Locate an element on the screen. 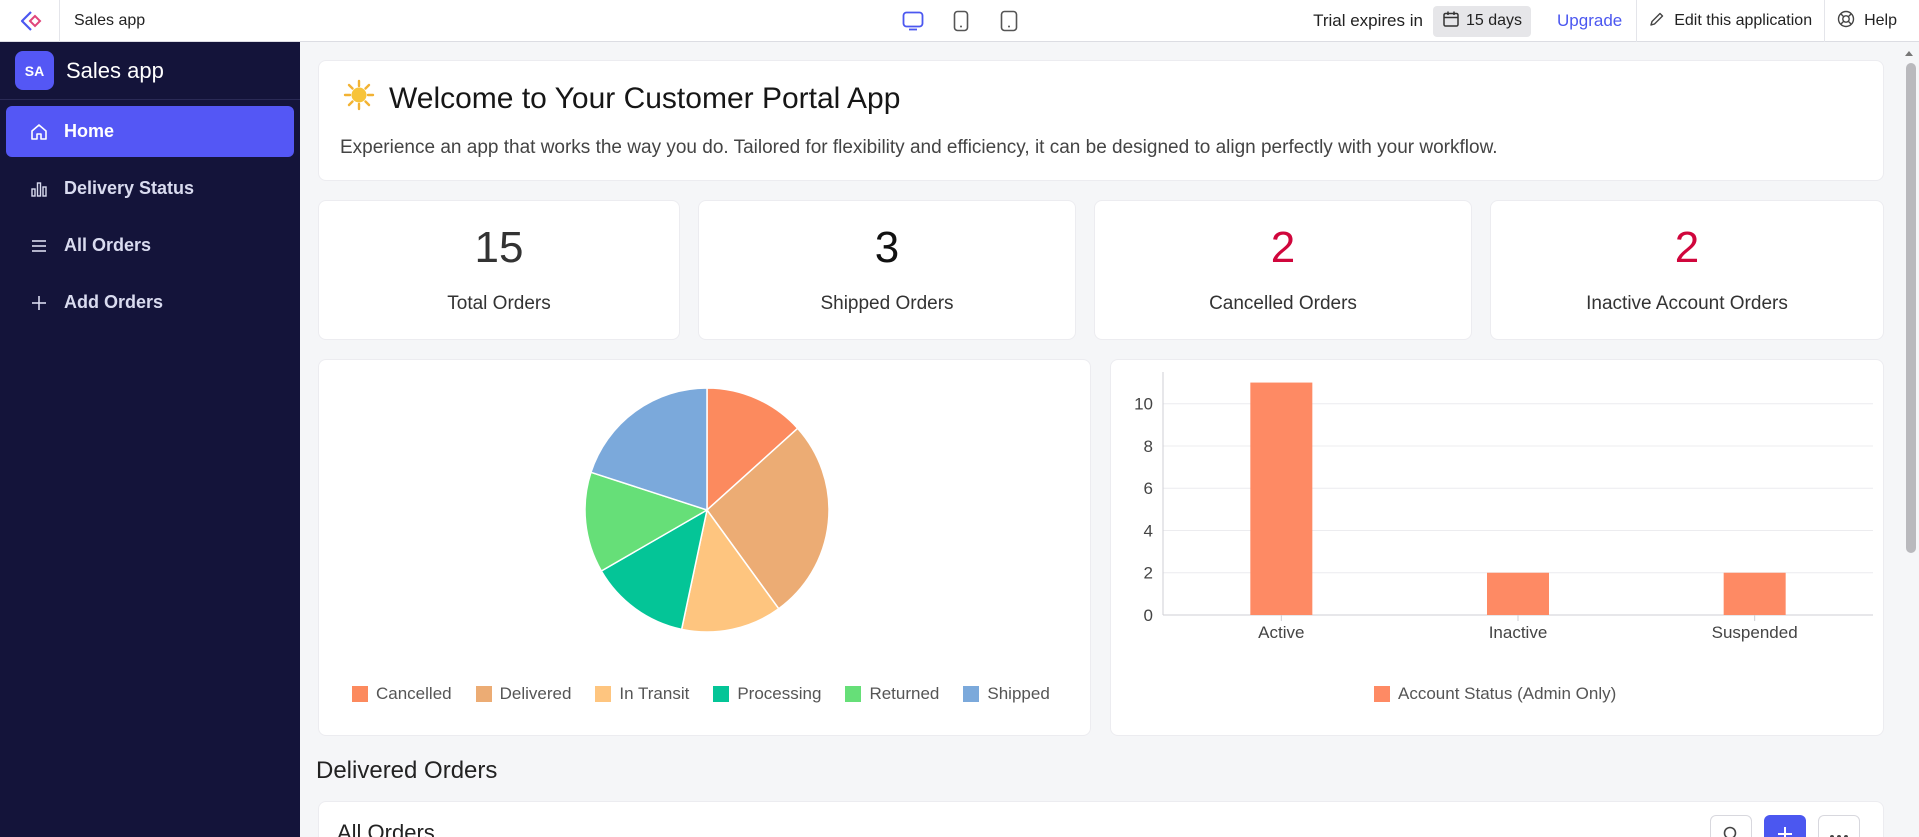 This screenshot has height=837, width=1919. legend-label: Shipped is located at coordinates (1018, 693).